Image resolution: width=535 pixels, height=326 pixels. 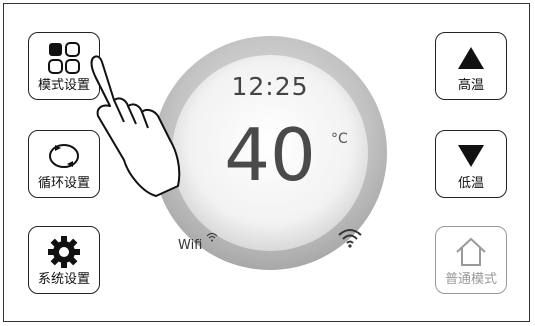 What do you see at coordinates (63, 279) in the screenshot?
I see `system-settings-label: 系统设置` at bounding box center [63, 279].